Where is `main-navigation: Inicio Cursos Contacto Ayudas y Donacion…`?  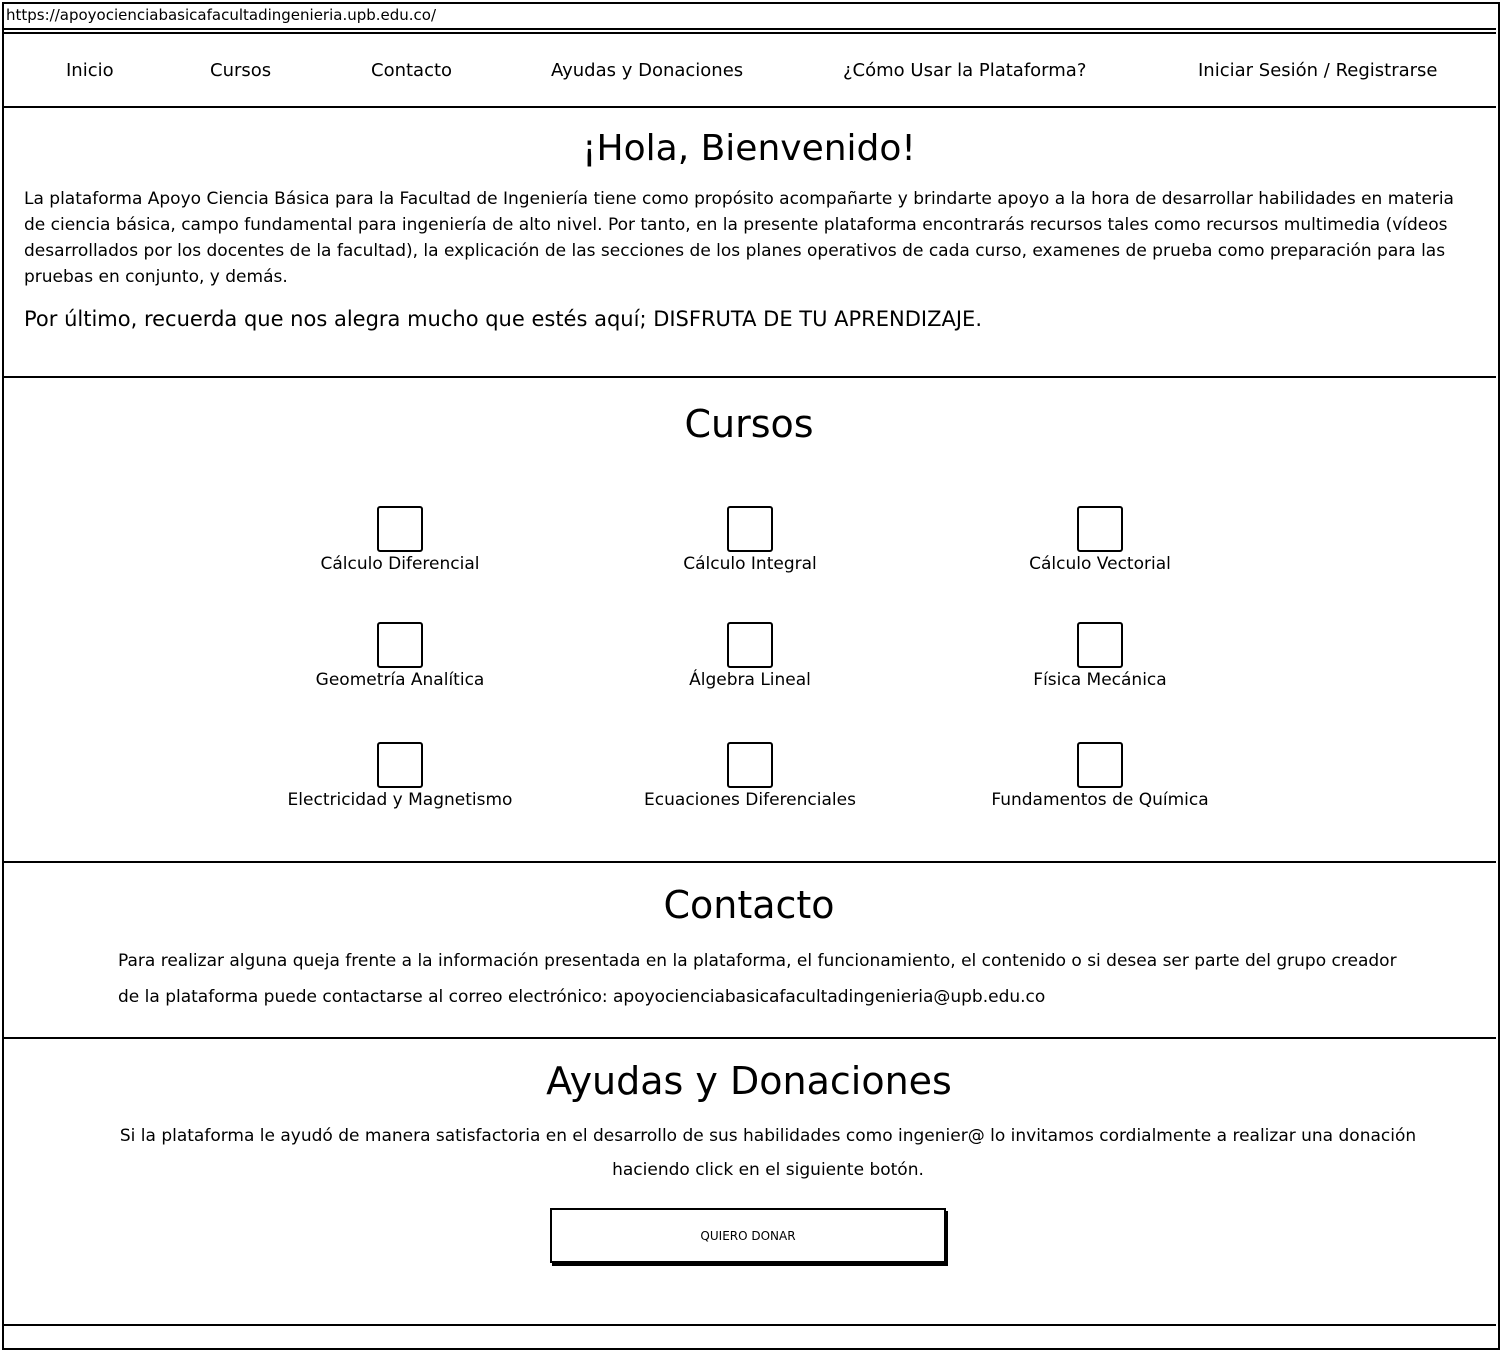
main-navigation: Inicio Cursos Contacto Ayudas y Donacion… is located at coordinates (749, 70).